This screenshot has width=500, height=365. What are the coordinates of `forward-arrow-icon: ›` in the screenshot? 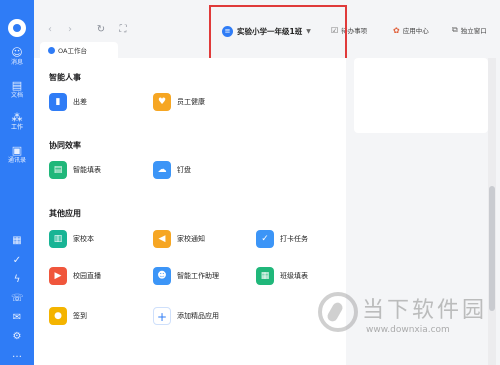 It's located at (70, 30).